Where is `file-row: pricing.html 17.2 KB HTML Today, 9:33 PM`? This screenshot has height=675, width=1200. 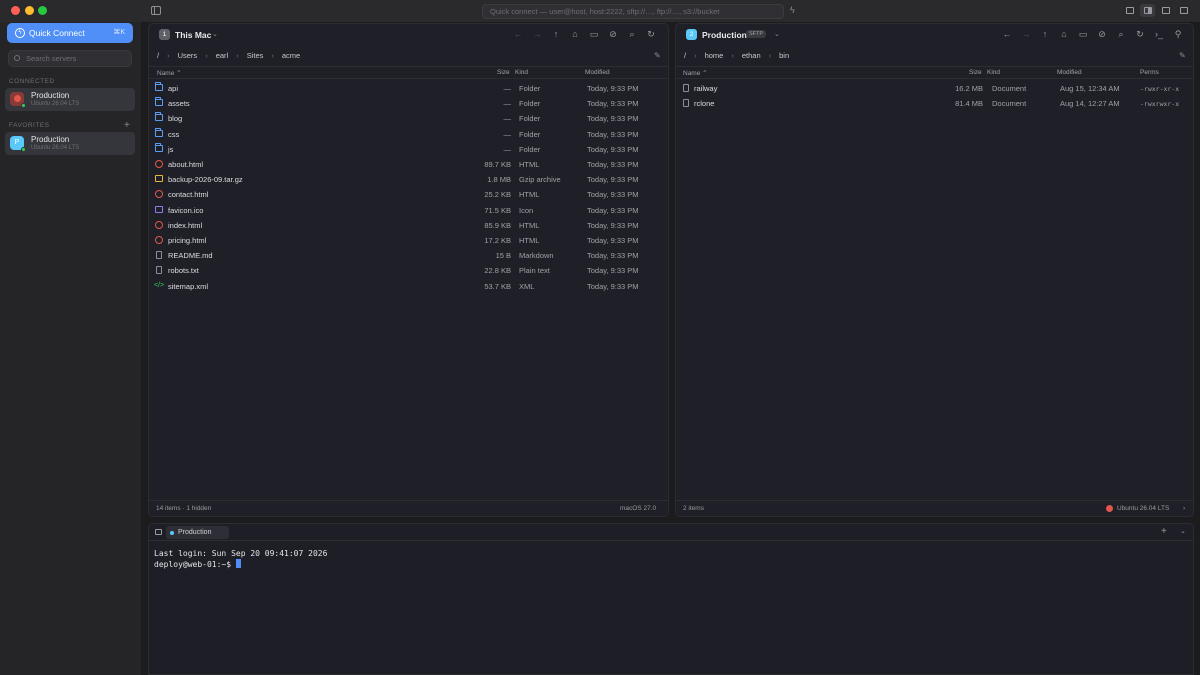
file-row: pricing.html 17.2 KB HTML Today, 9:33 PM is located at coordinates (408, 240).